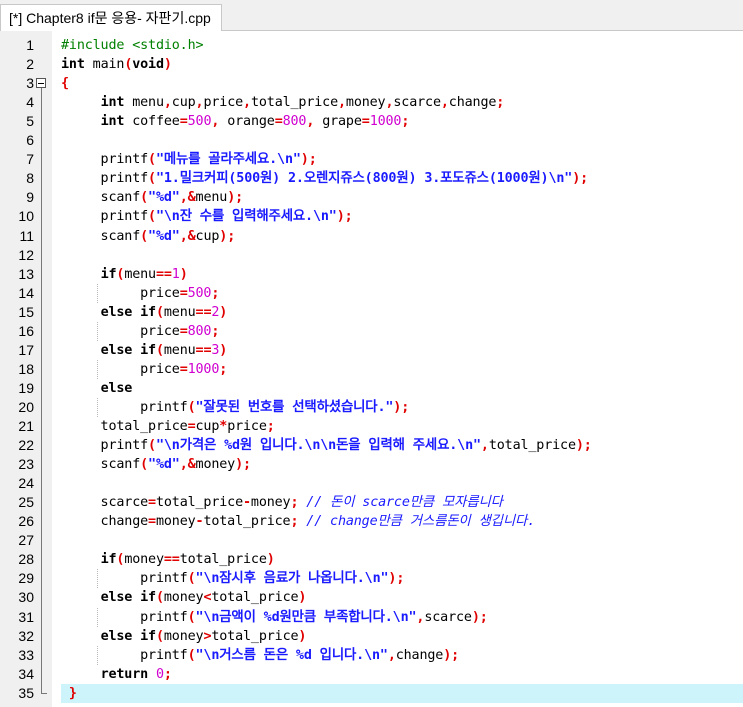  Describe the element at coordinates (26, 521) in the screenshot. I see `line-number: 26` at that location.